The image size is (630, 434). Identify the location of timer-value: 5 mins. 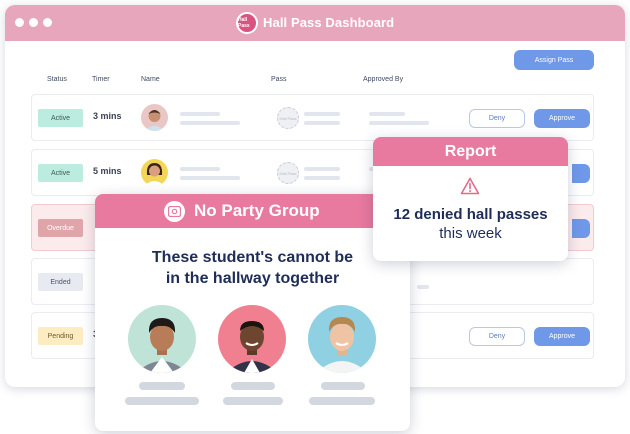
(107, 171).